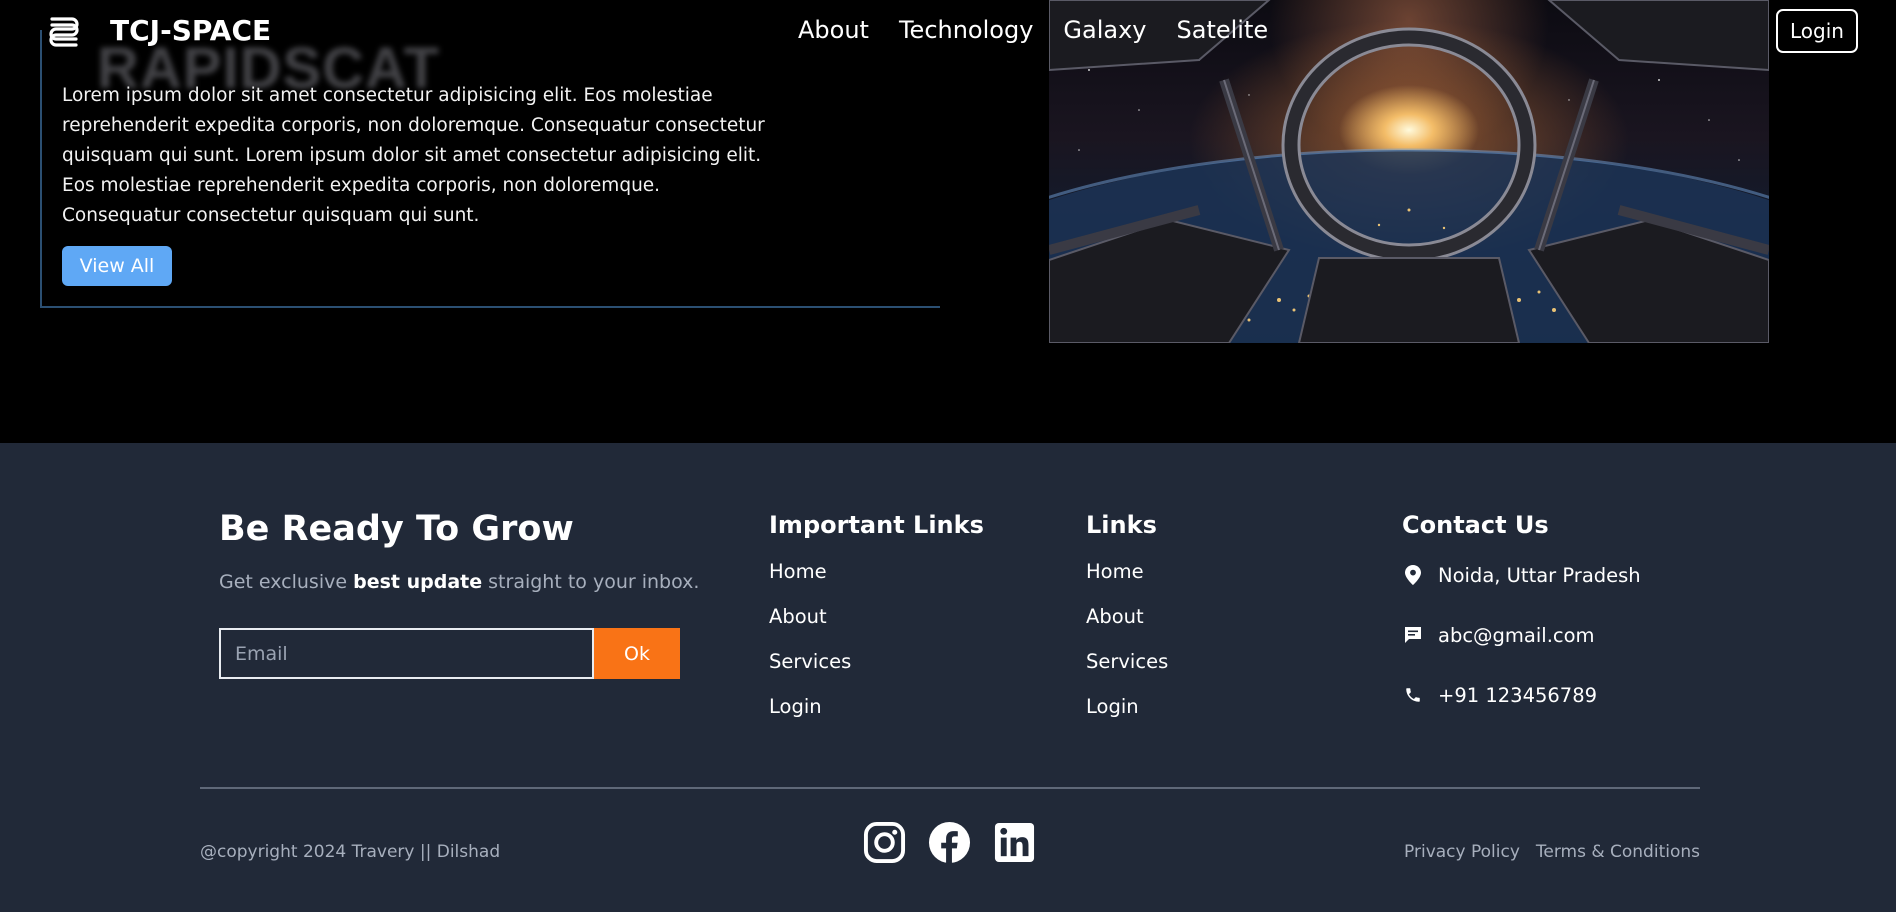 Image resolution: width=1896 pixels, height=912 pixels. I want to click on contact-email: abc@gmail.com, so click(1521, 635).